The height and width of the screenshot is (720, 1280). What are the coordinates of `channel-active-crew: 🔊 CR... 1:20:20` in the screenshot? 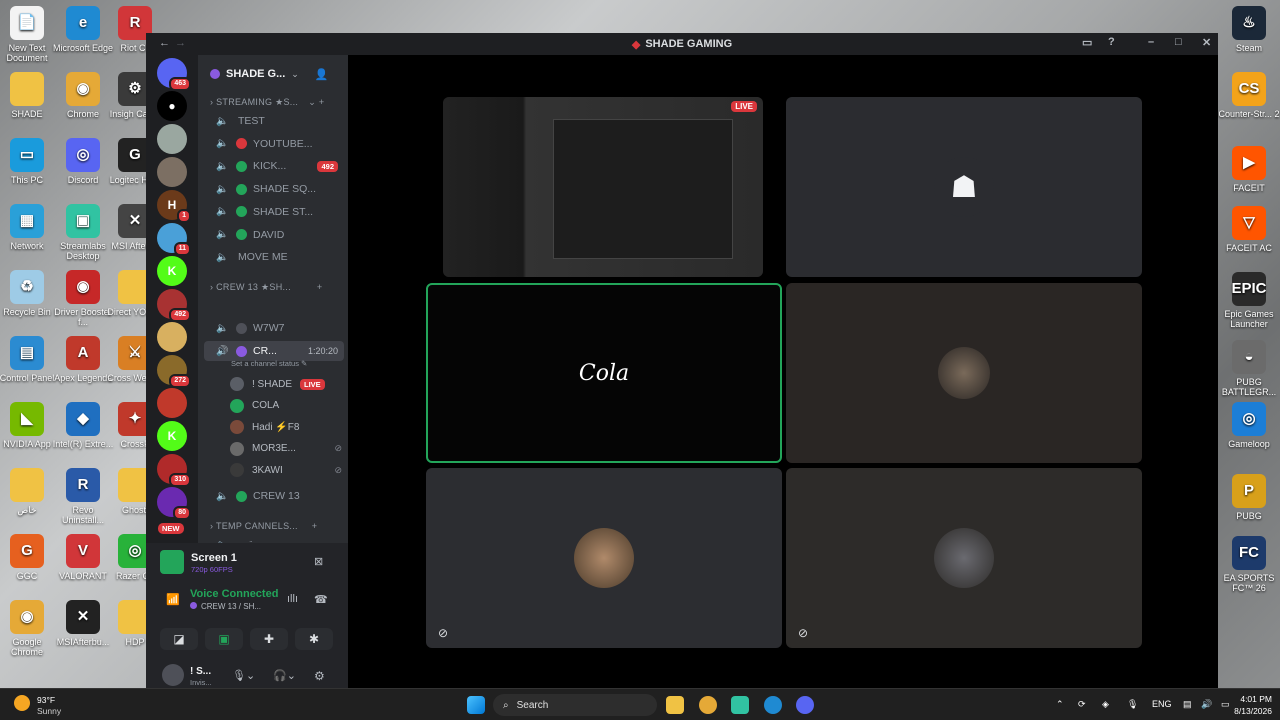 It's located at (274, 351).